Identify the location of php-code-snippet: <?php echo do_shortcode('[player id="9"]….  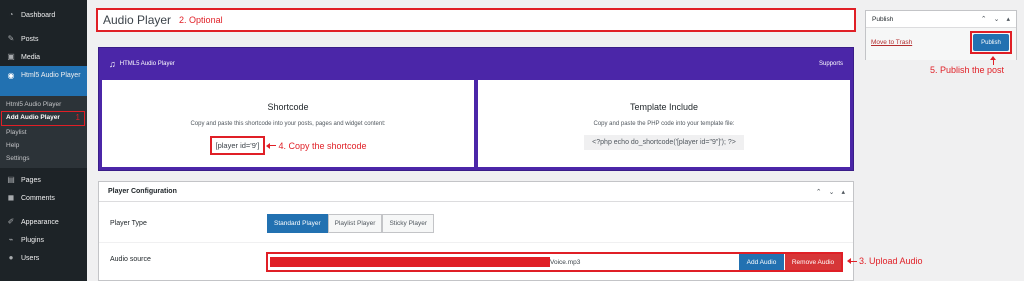
(664, 142).